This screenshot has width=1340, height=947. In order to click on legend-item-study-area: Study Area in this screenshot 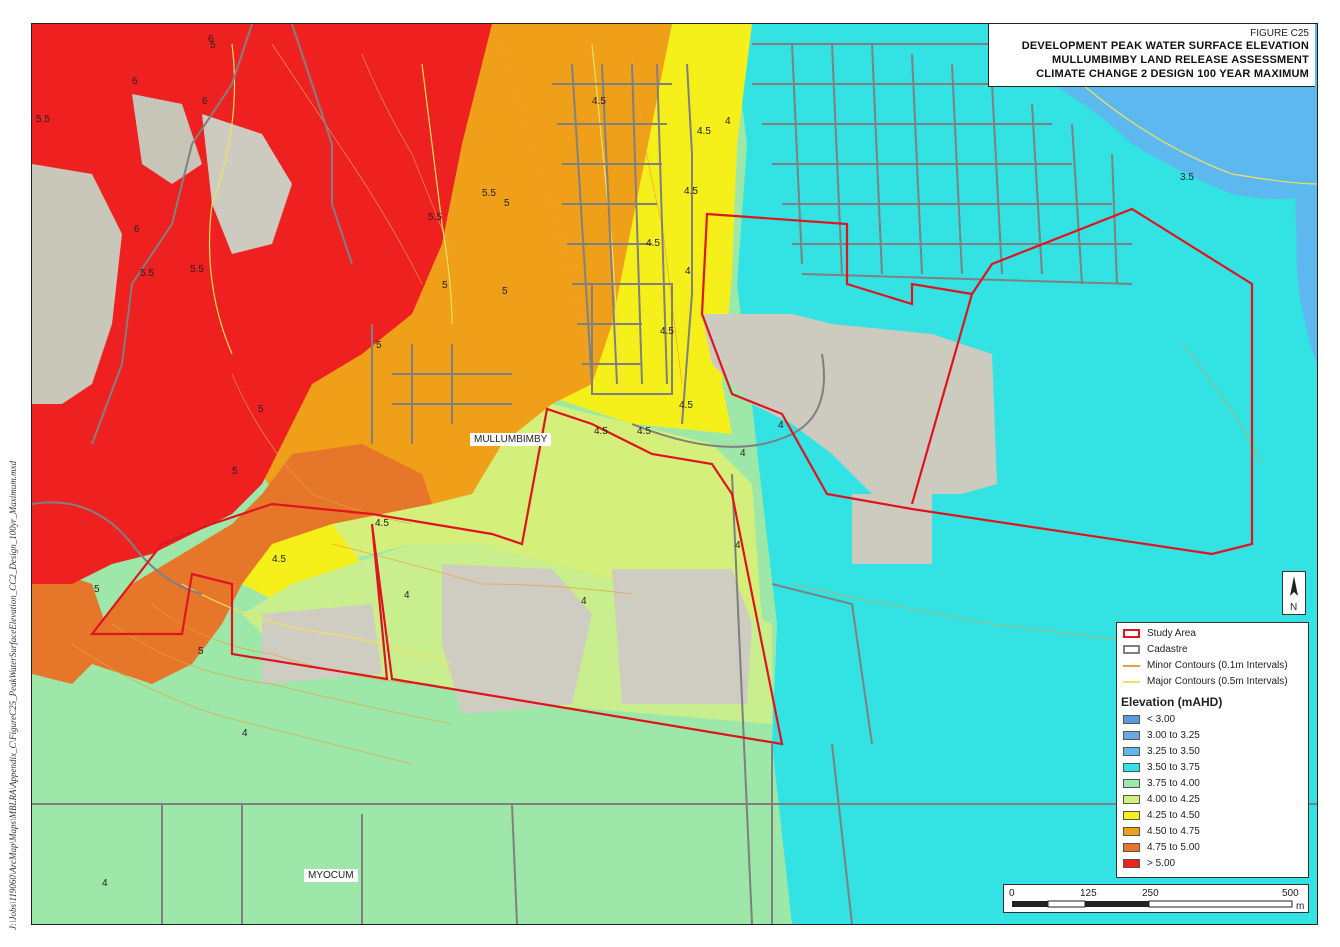, I will do `click(1159, 633)`.